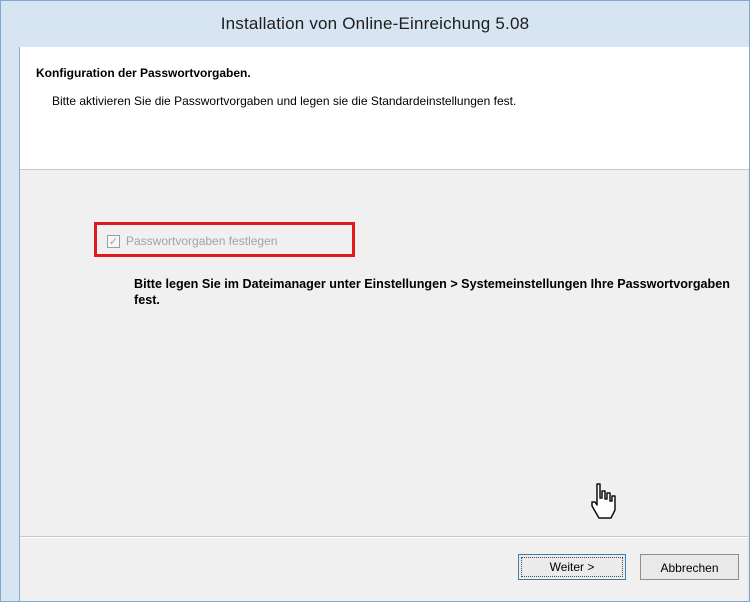  What do you see at coordinates (113, 241) in the screenshot?
I see `checkbox-check-icon: ✓` at bounding box center [113, 241].